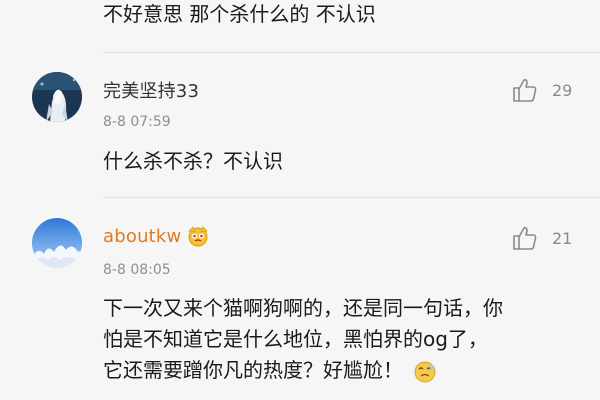 Image resolution: width=600 pixels, height=400 pixels. I want to click on comment-text: 什么杀不杀？不认识, so click(193, 161).